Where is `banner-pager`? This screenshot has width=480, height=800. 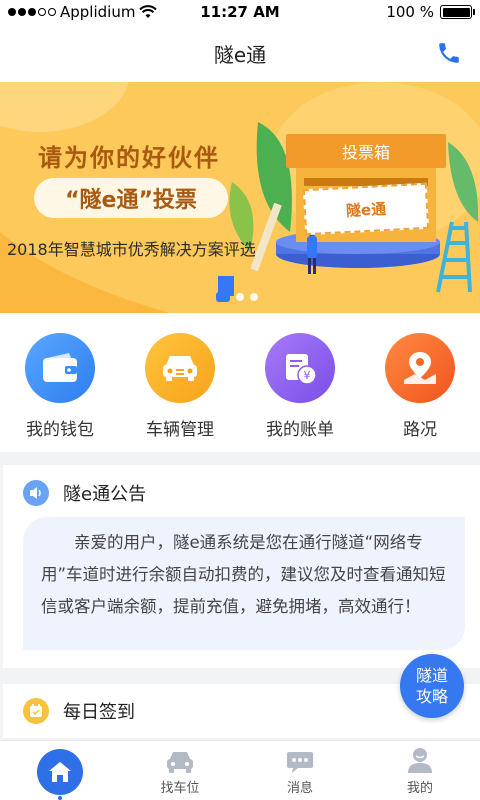
banner-pager is located at coordinates (237, 297).